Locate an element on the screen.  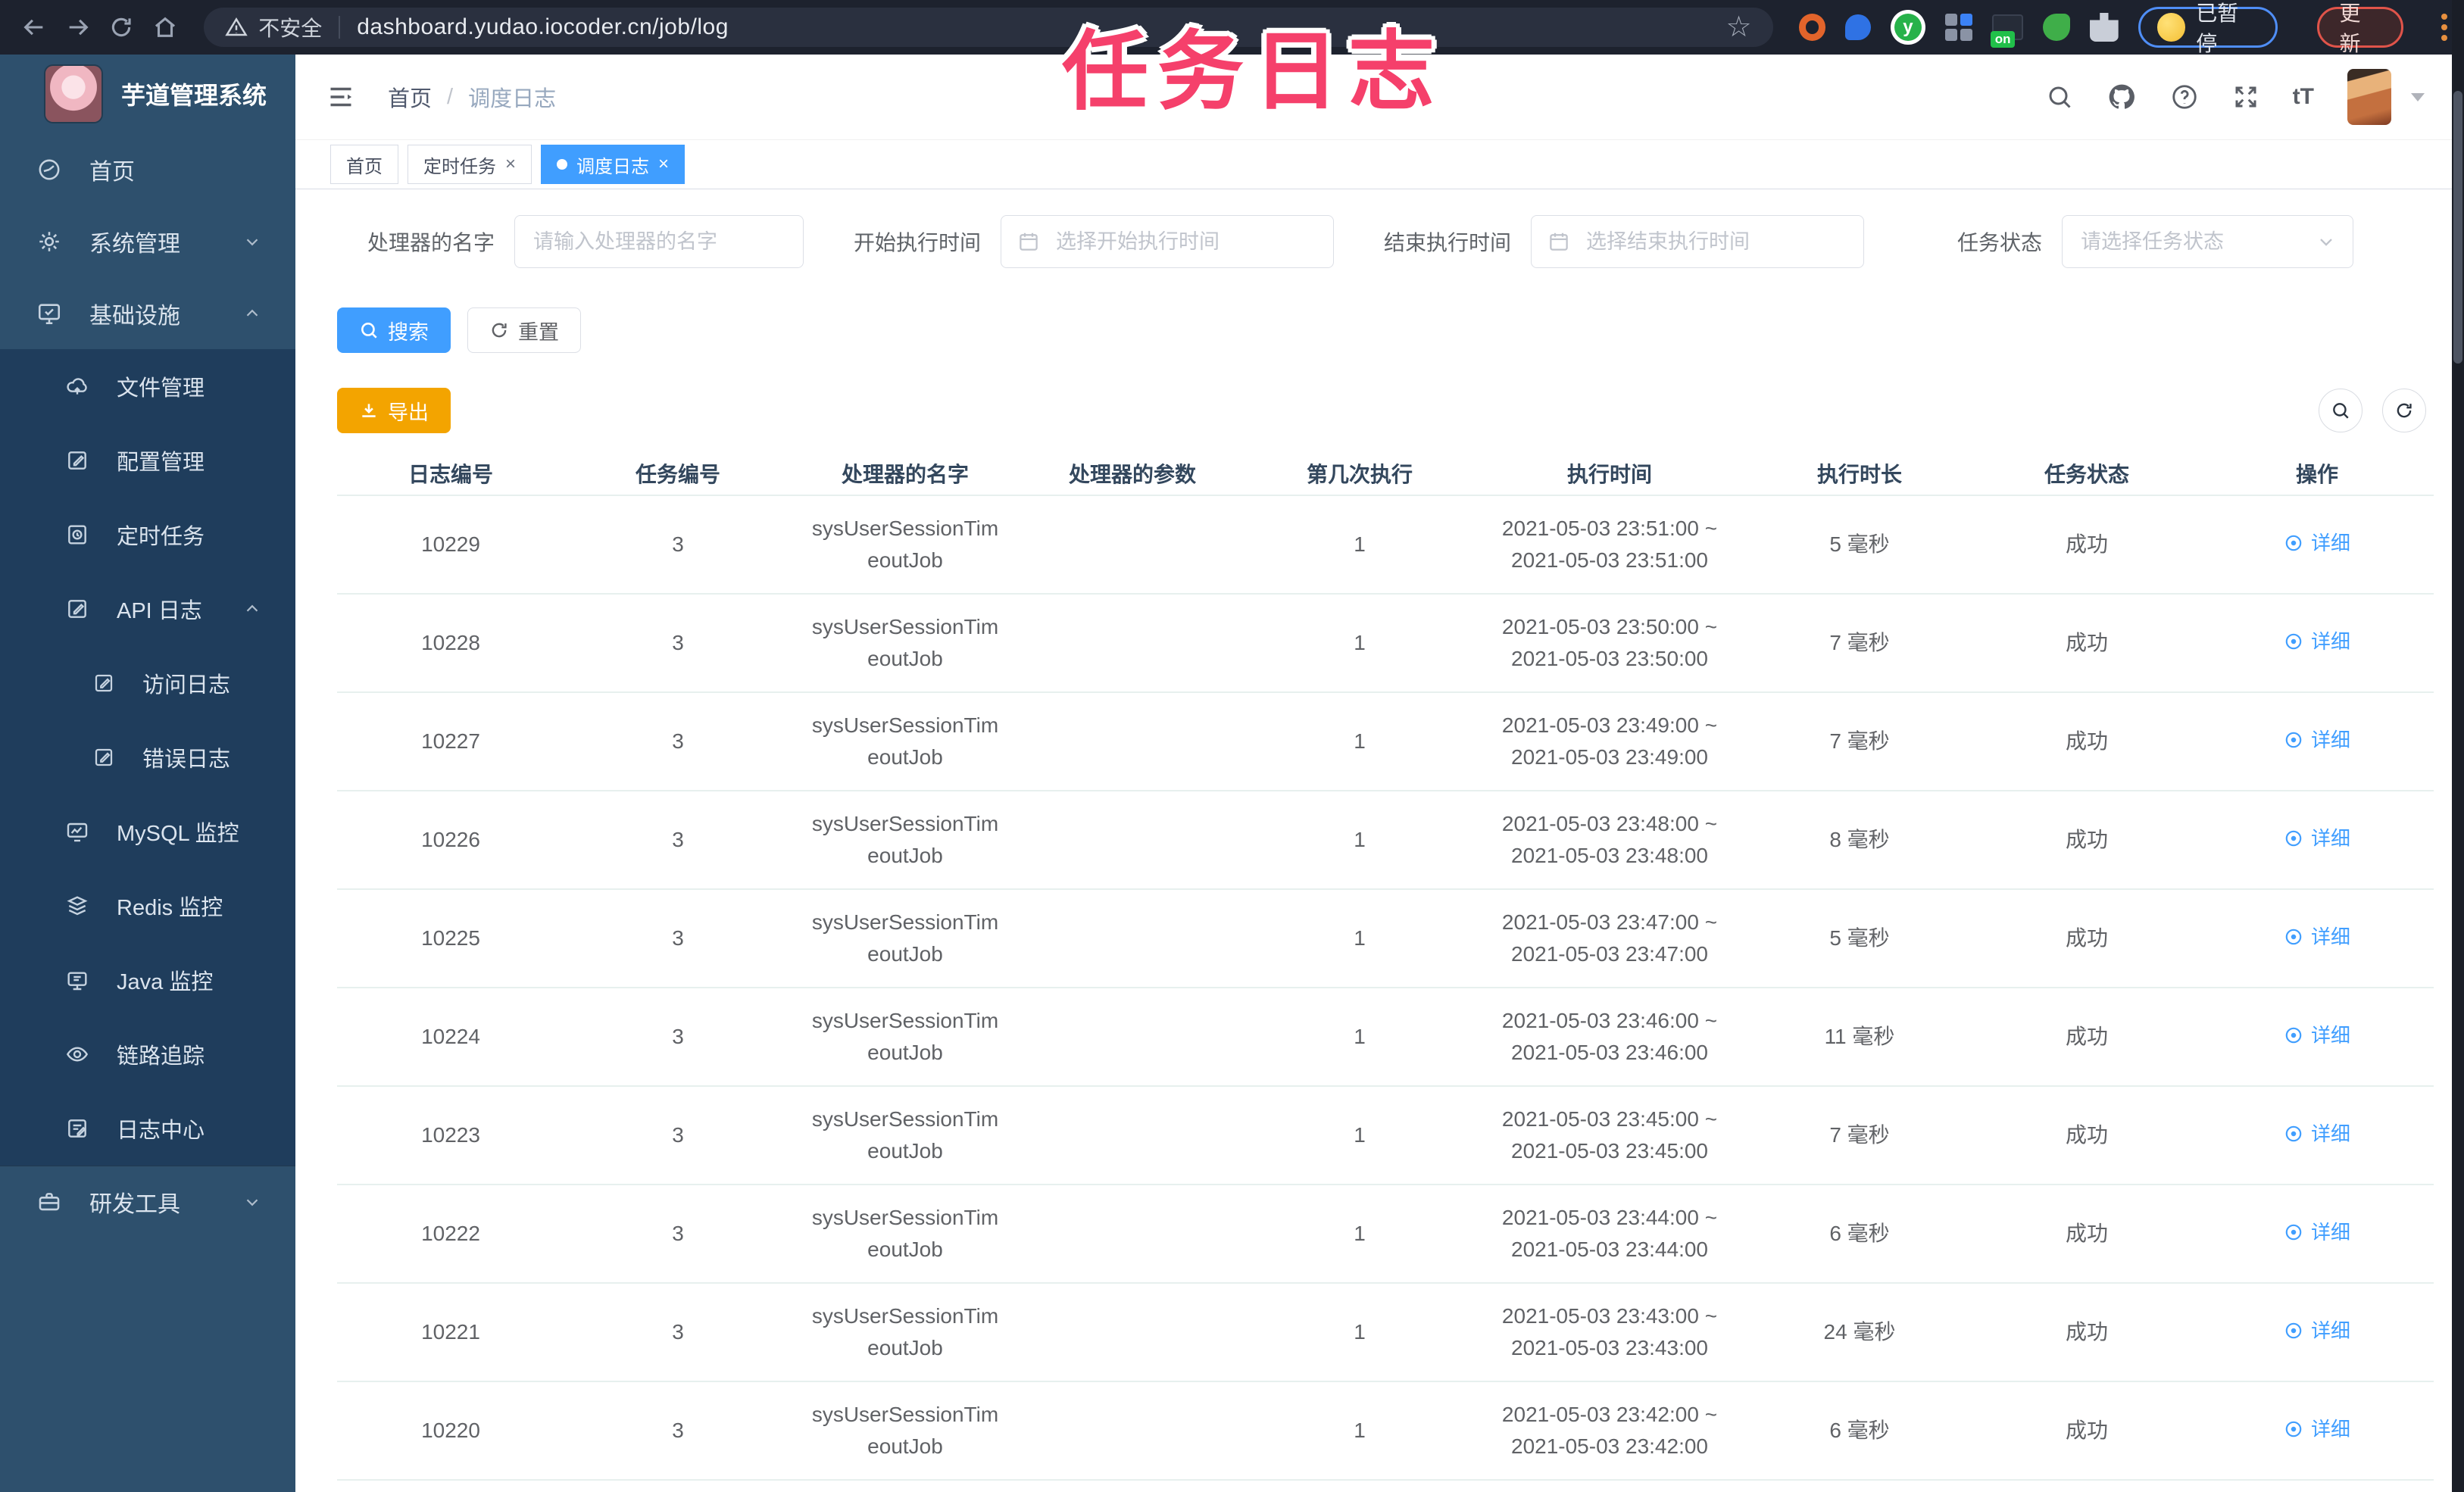
refresh-table-button is located at coordinates (2404, 410).